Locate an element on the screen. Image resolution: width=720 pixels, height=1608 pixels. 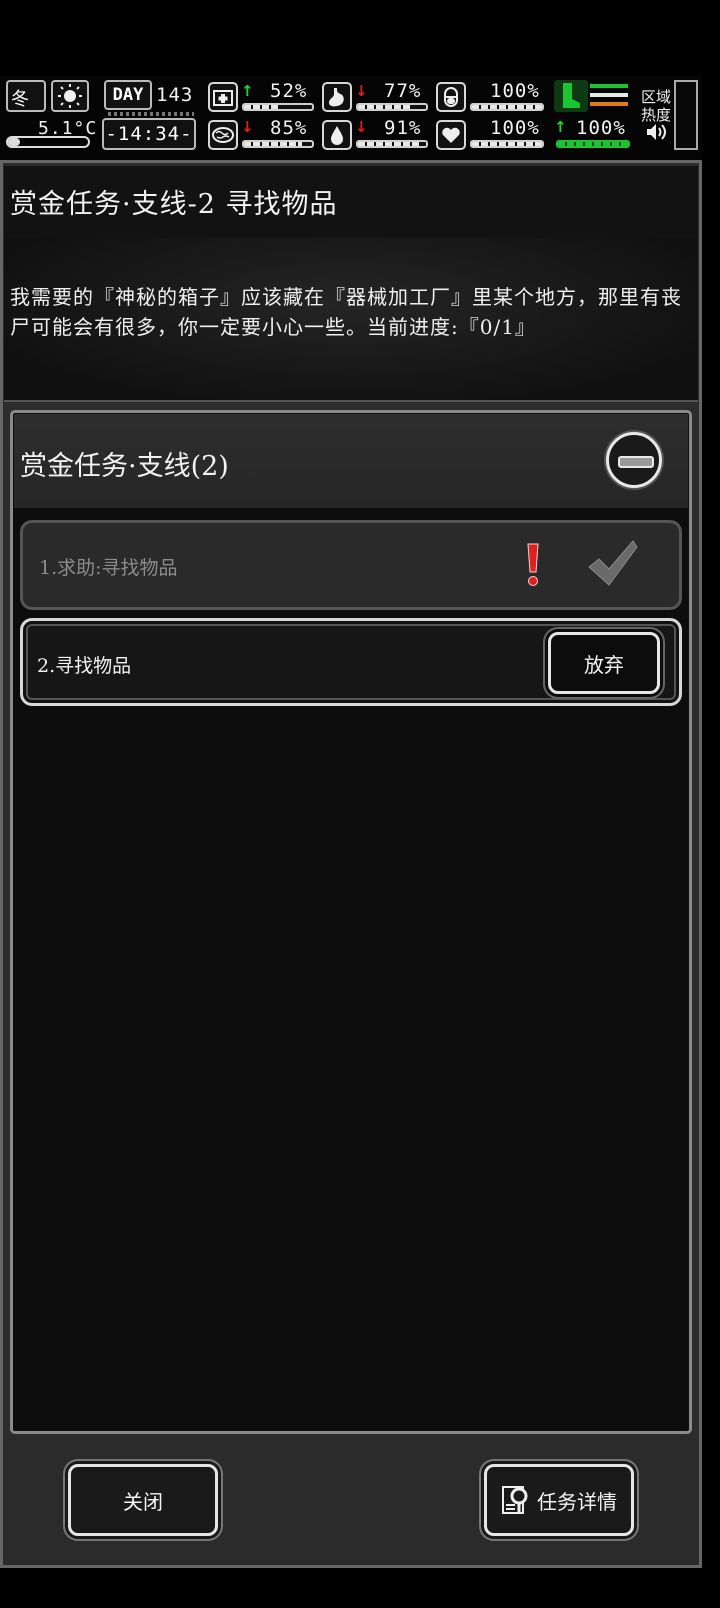
sun-icon is located at coordinates (70, 96).